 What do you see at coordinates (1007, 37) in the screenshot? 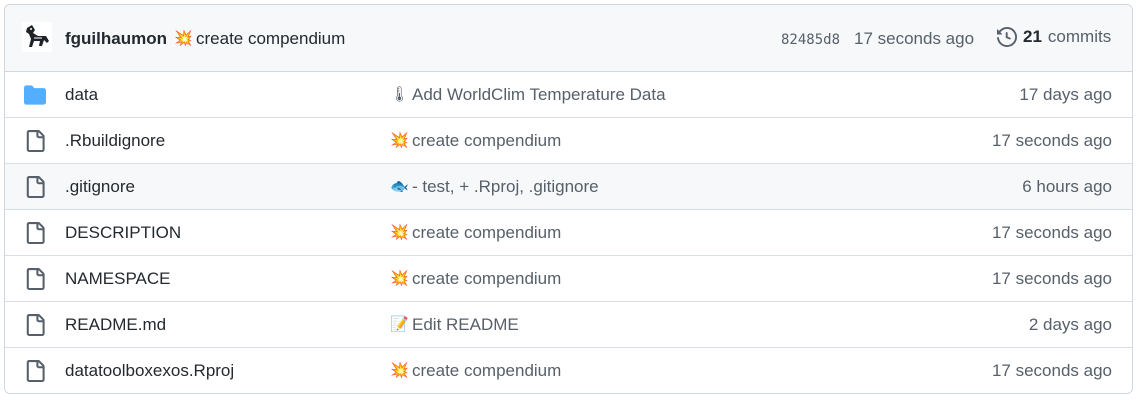
I see `history-icon` at bounding box center [1007, 37].